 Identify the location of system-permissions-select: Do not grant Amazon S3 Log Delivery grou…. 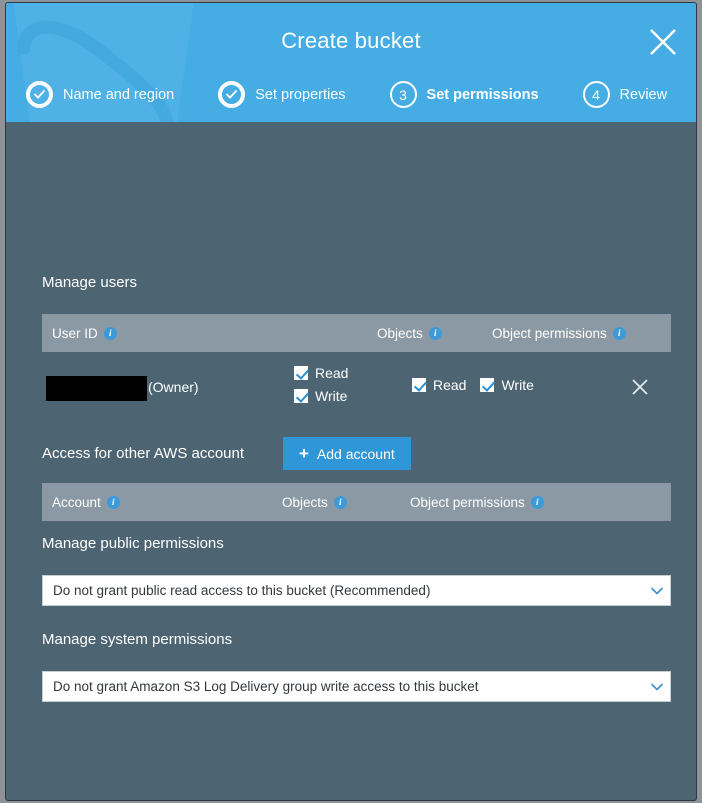
(356, 686).